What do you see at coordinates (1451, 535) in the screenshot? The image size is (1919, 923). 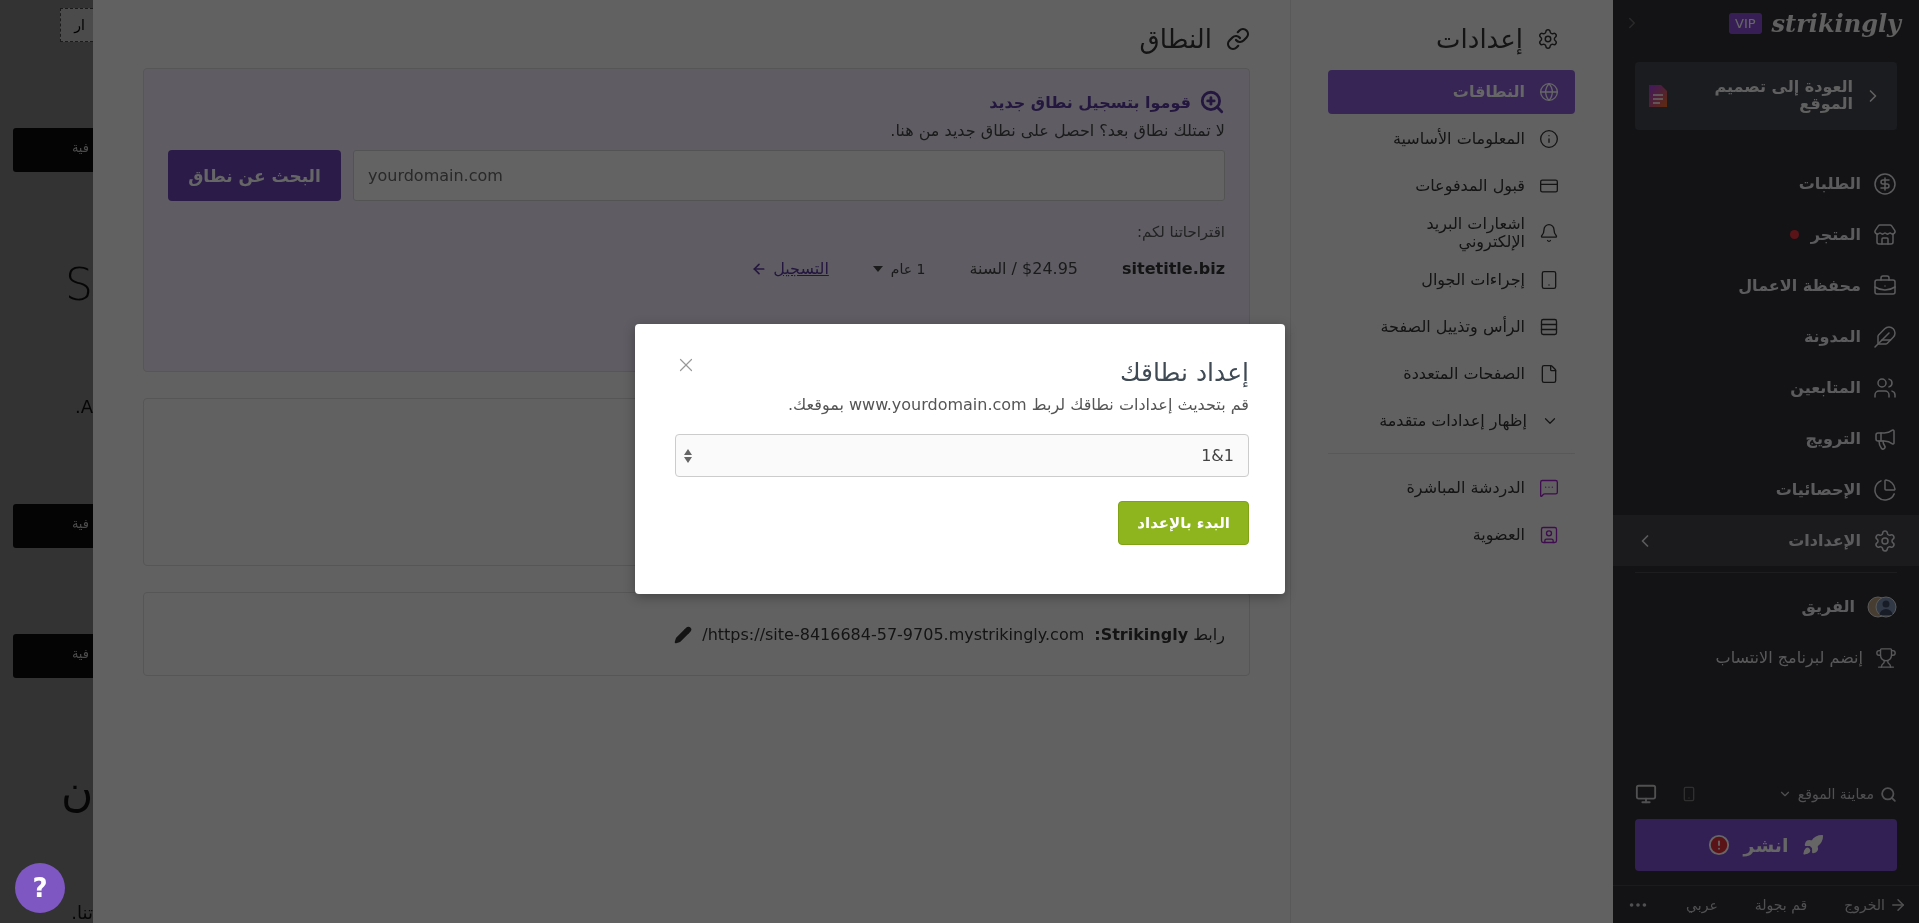 I see `settings-menu-item: العضوية` at bounding box center [1451, 535].